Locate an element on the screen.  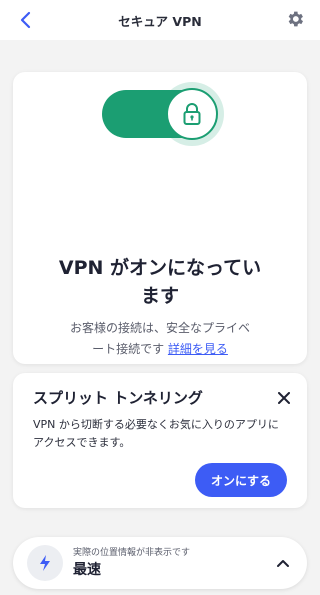
back-button is located at coordinates (26, 20).